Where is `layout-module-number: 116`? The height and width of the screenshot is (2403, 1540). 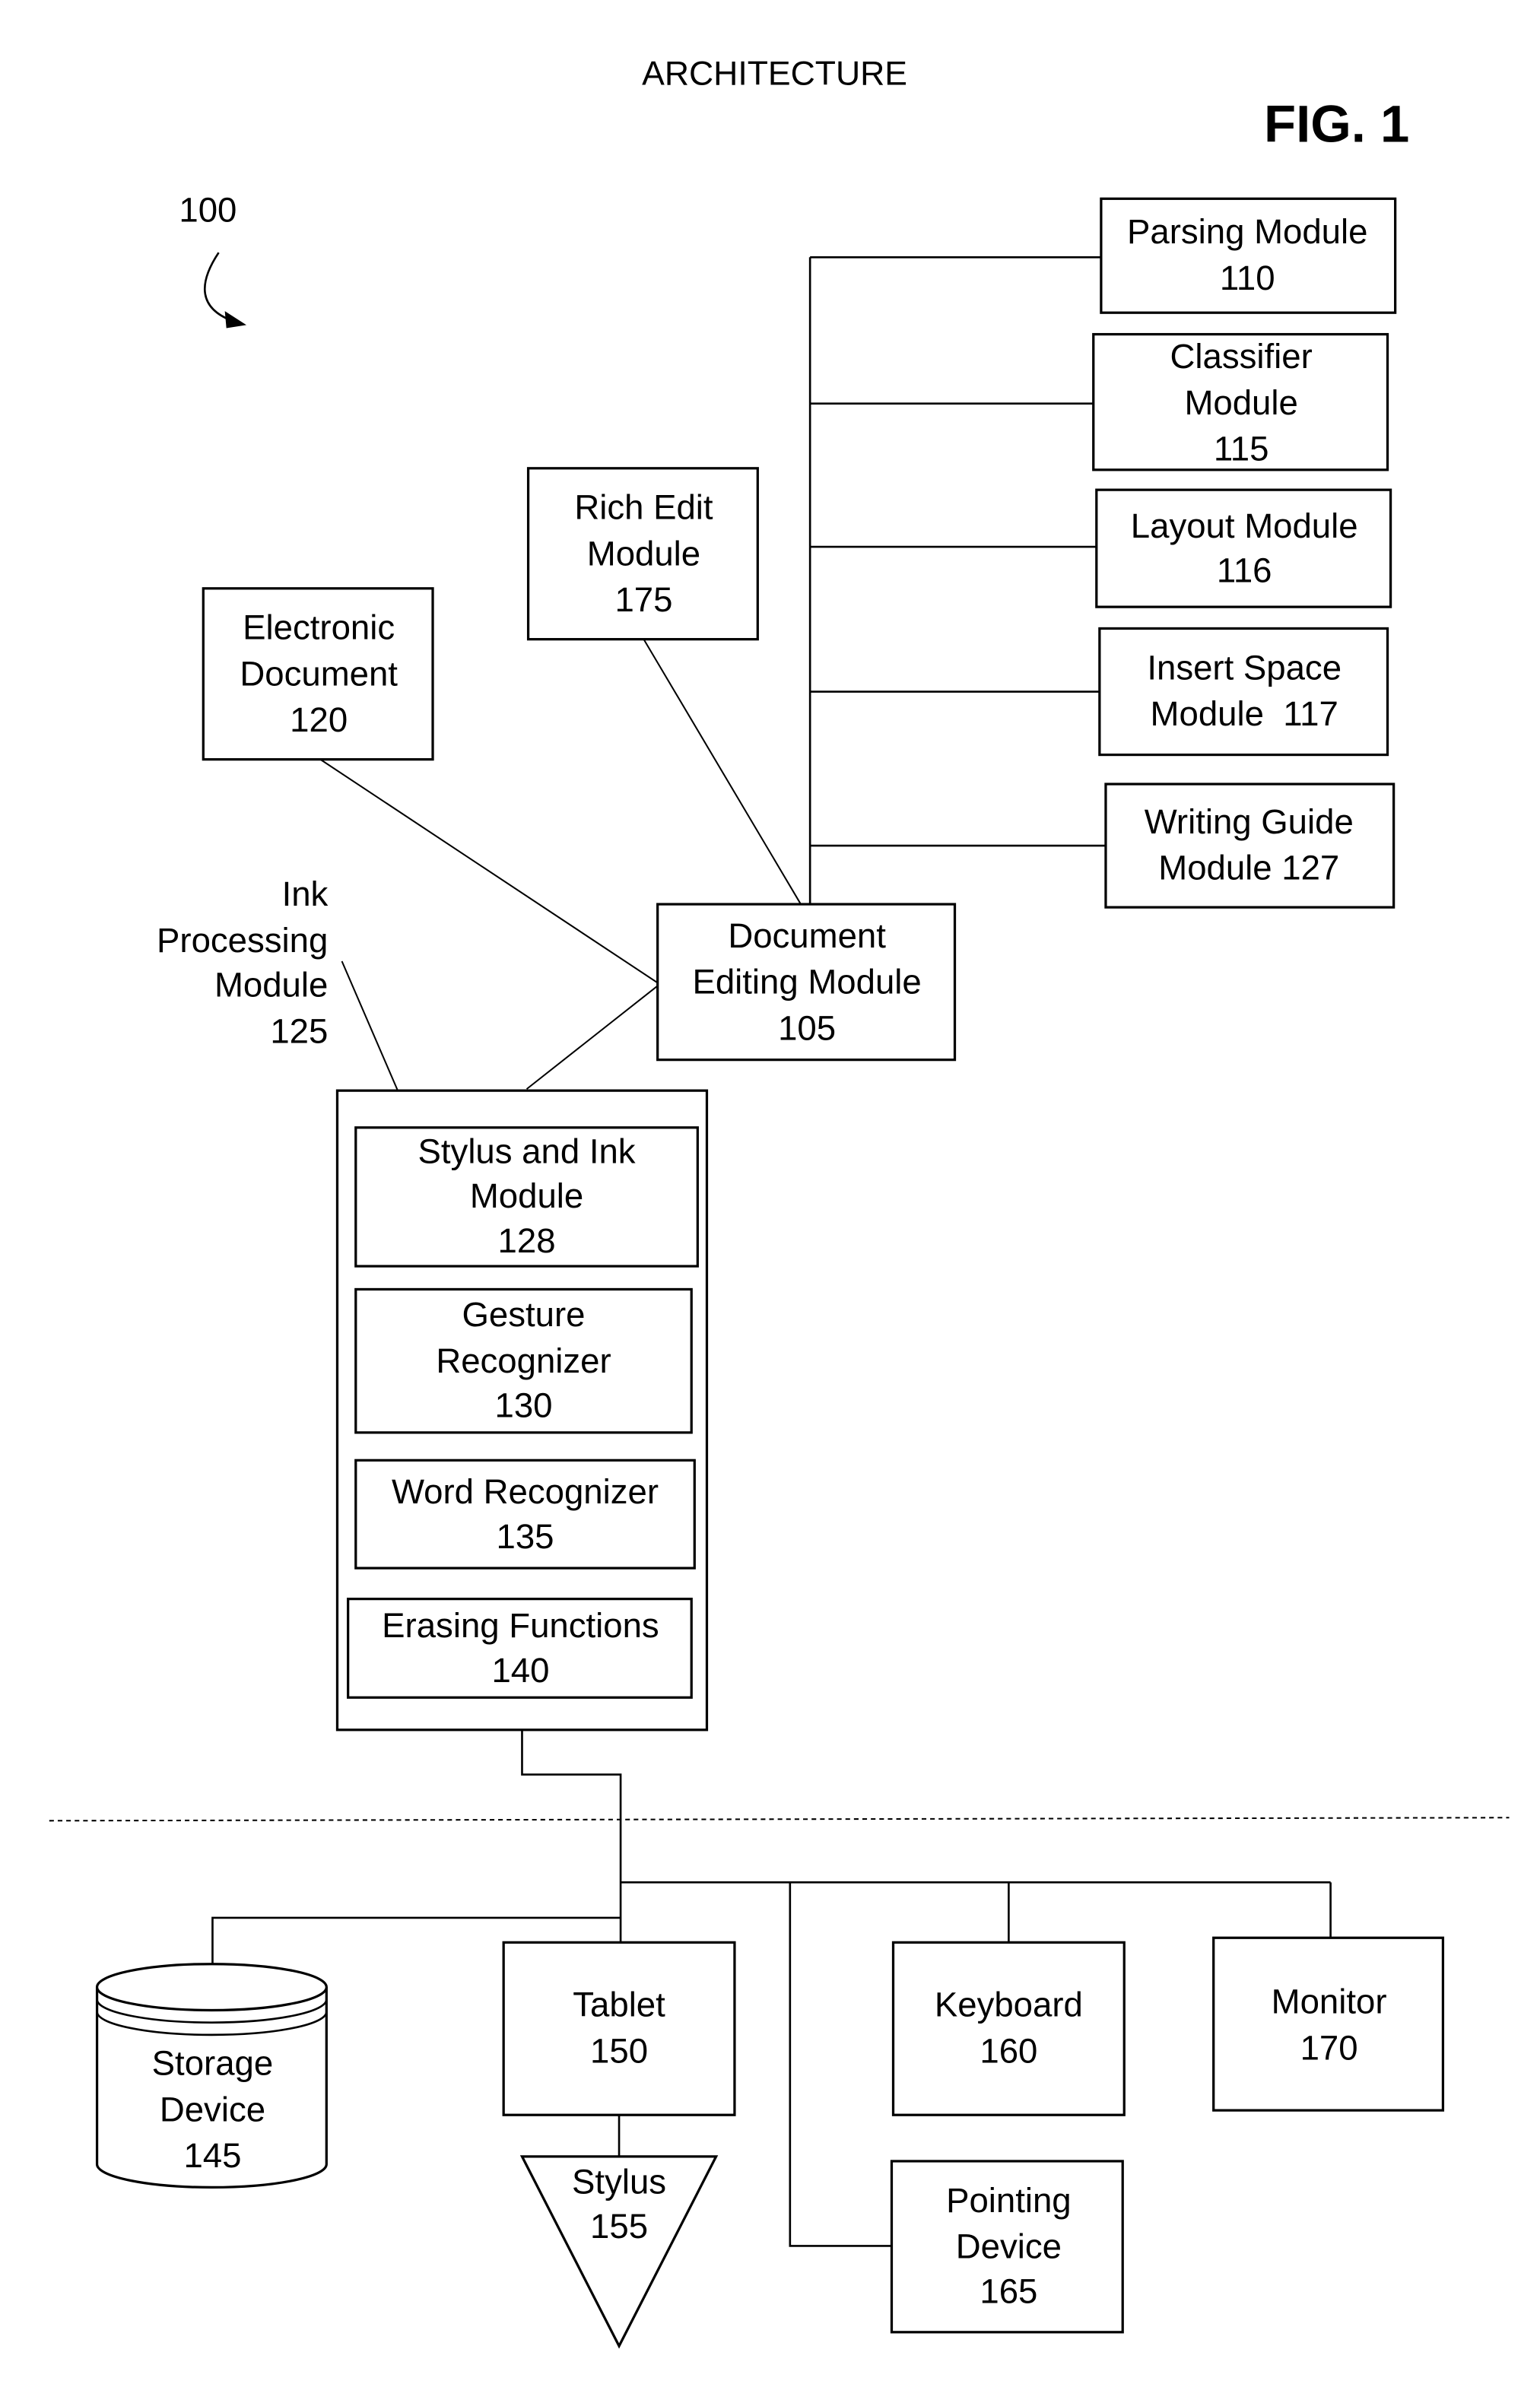 layout-module-number: 116 is located at coordinates (1244, 570).